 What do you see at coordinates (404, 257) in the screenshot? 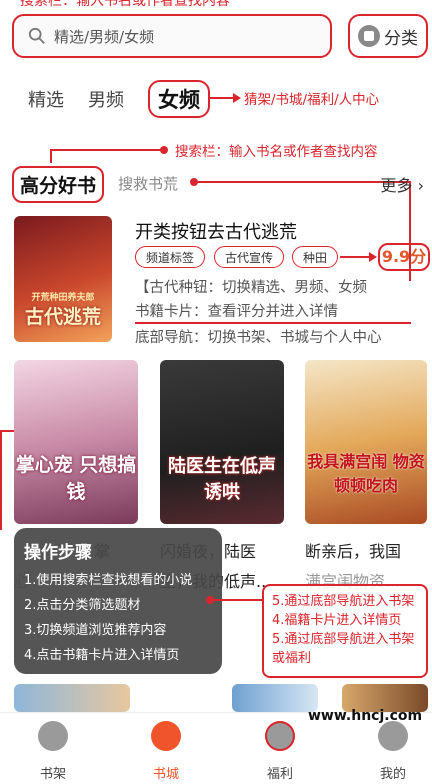
I see `rating-badge: 9.9分` at bounding box center [404, 257].